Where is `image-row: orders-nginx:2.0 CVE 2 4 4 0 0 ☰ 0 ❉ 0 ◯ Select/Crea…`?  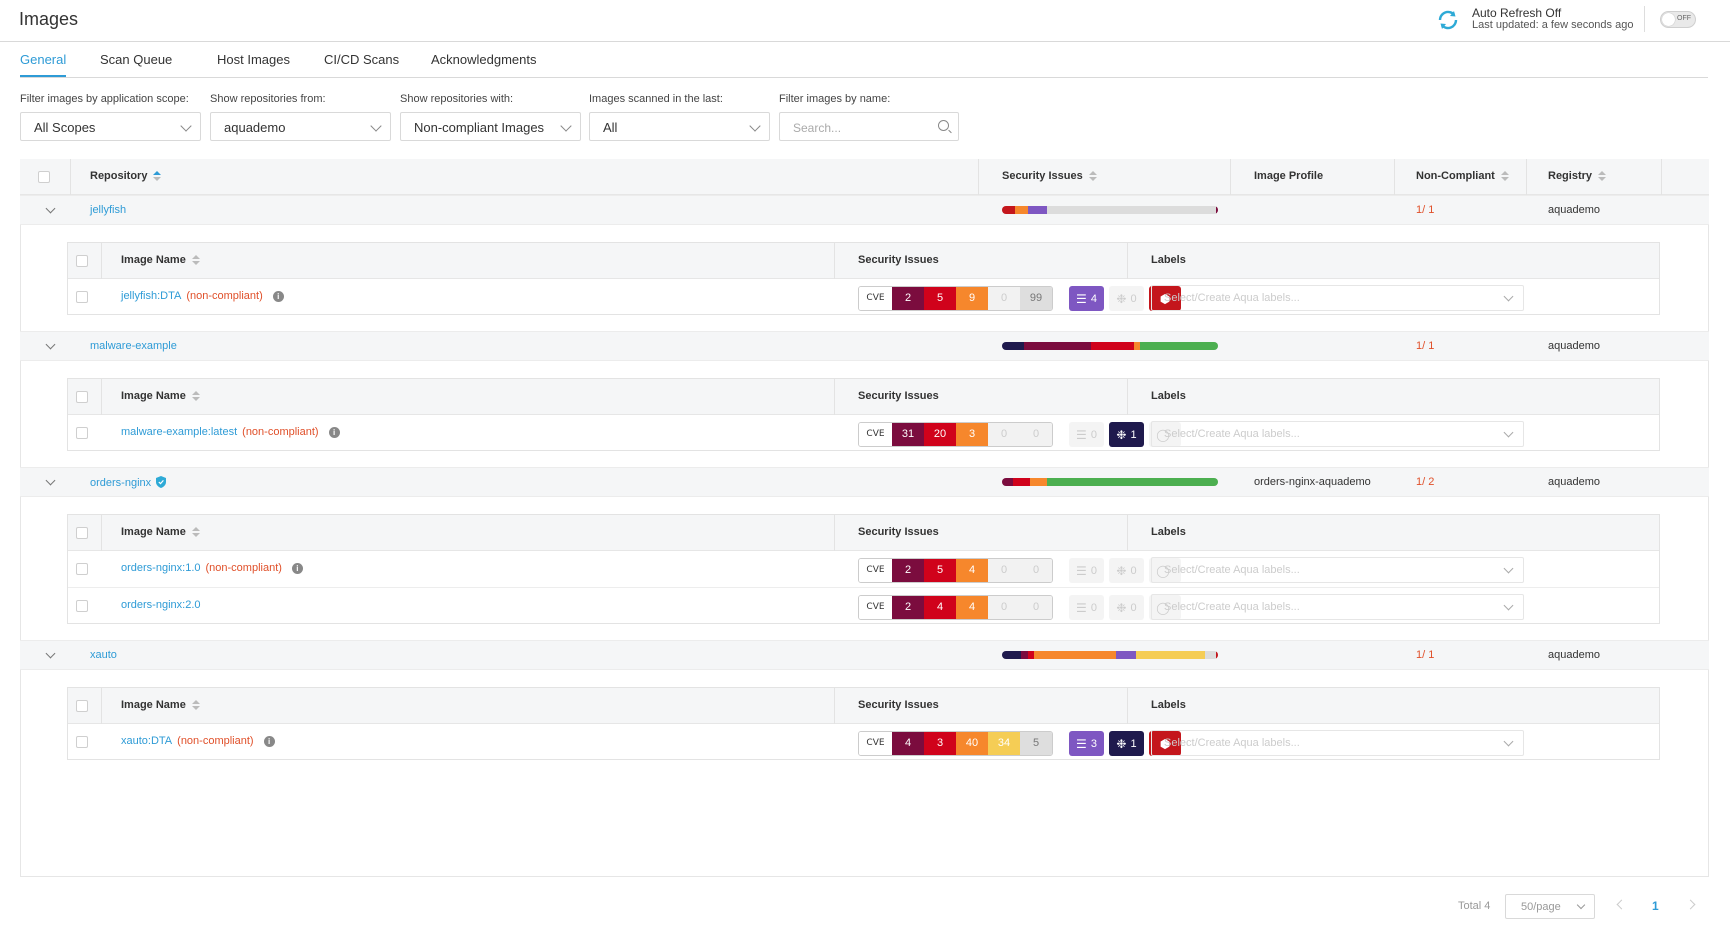
image-row: orders-nginx:2.0 CVE 2 4 4 0 0 ☰ 0 ❉ 0 ◯ Select/Crea… is located at coordinates (863, 606).